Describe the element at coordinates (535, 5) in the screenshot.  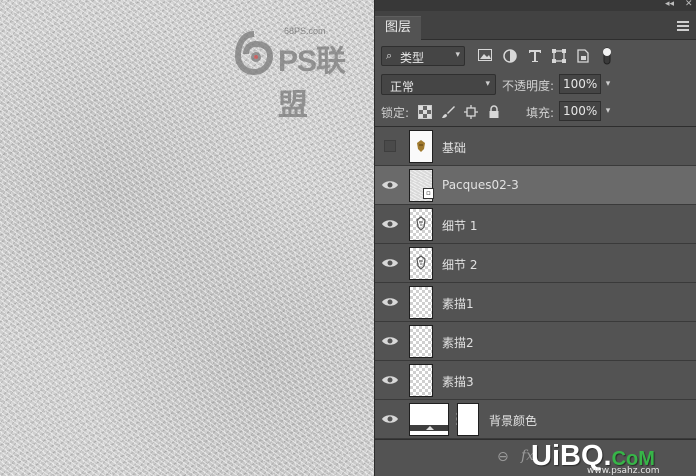
I see `panel-title-strip: ◂◂ ✕` at that location.